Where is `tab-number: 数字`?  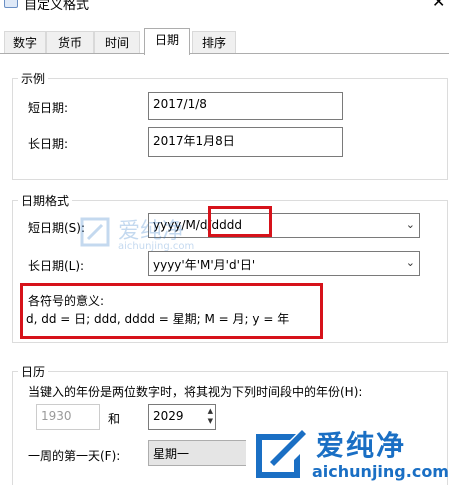 tab-number: 数字 is located at coordinates (25, 42).